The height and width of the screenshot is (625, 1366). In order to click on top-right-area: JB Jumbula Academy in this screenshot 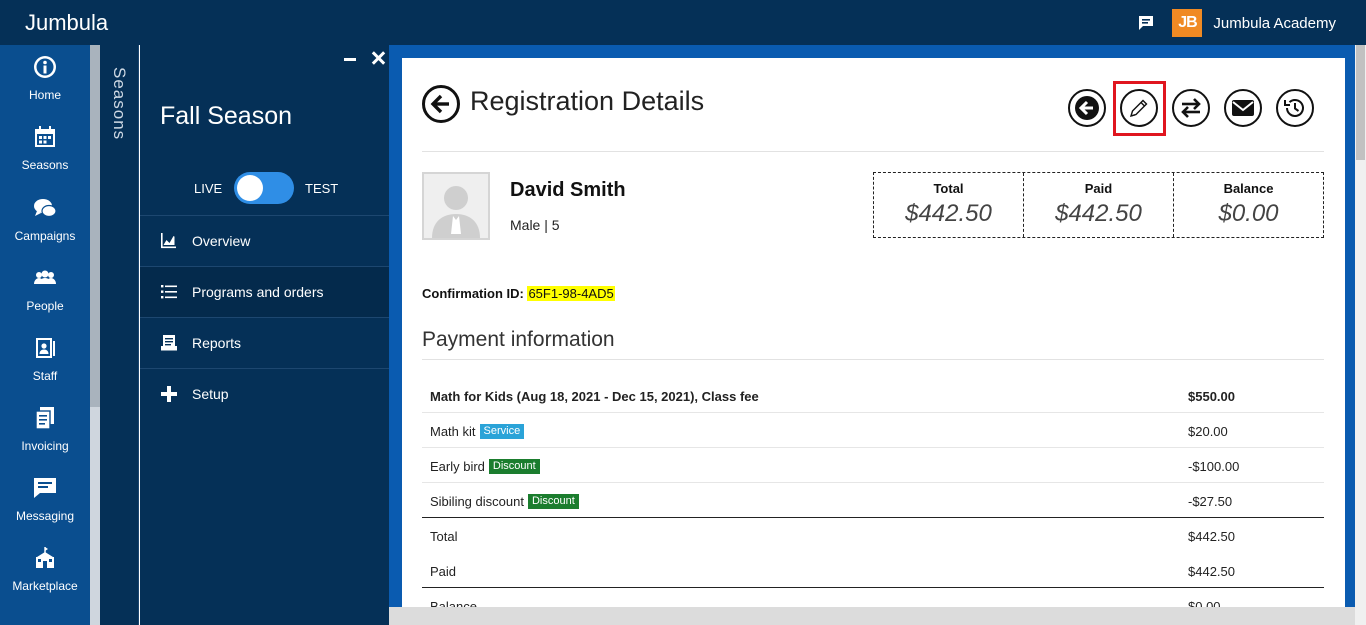, I will do `click(1237, 23)`.